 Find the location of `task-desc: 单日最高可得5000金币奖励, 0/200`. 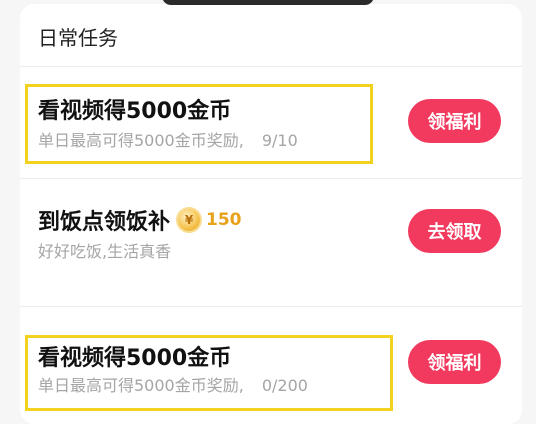

task-desc: 单日最高可得5000金币奖励, 0/200 is located at coordinates (173, 384).